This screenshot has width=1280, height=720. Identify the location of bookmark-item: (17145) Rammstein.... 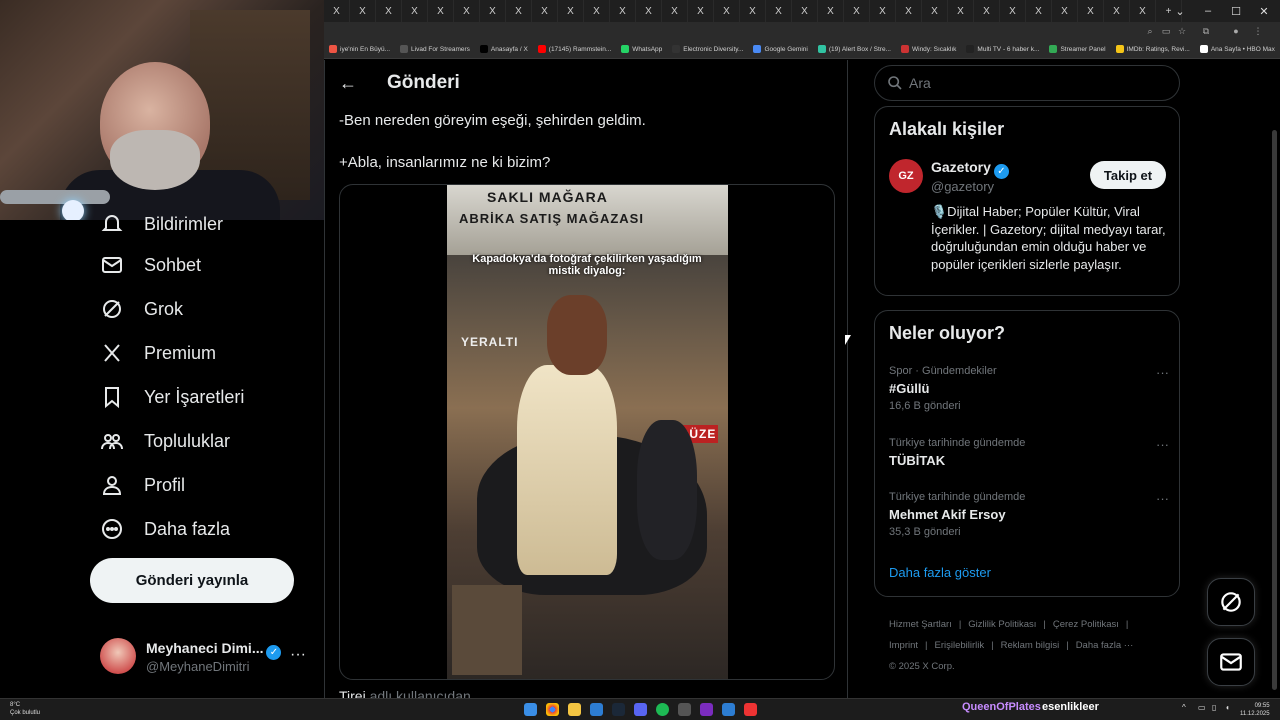
(575, 49).